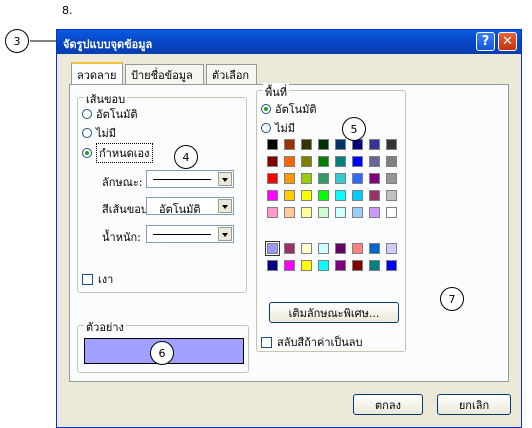  I want to click on border-none-radio: ไม่มี, so click(99, 133).